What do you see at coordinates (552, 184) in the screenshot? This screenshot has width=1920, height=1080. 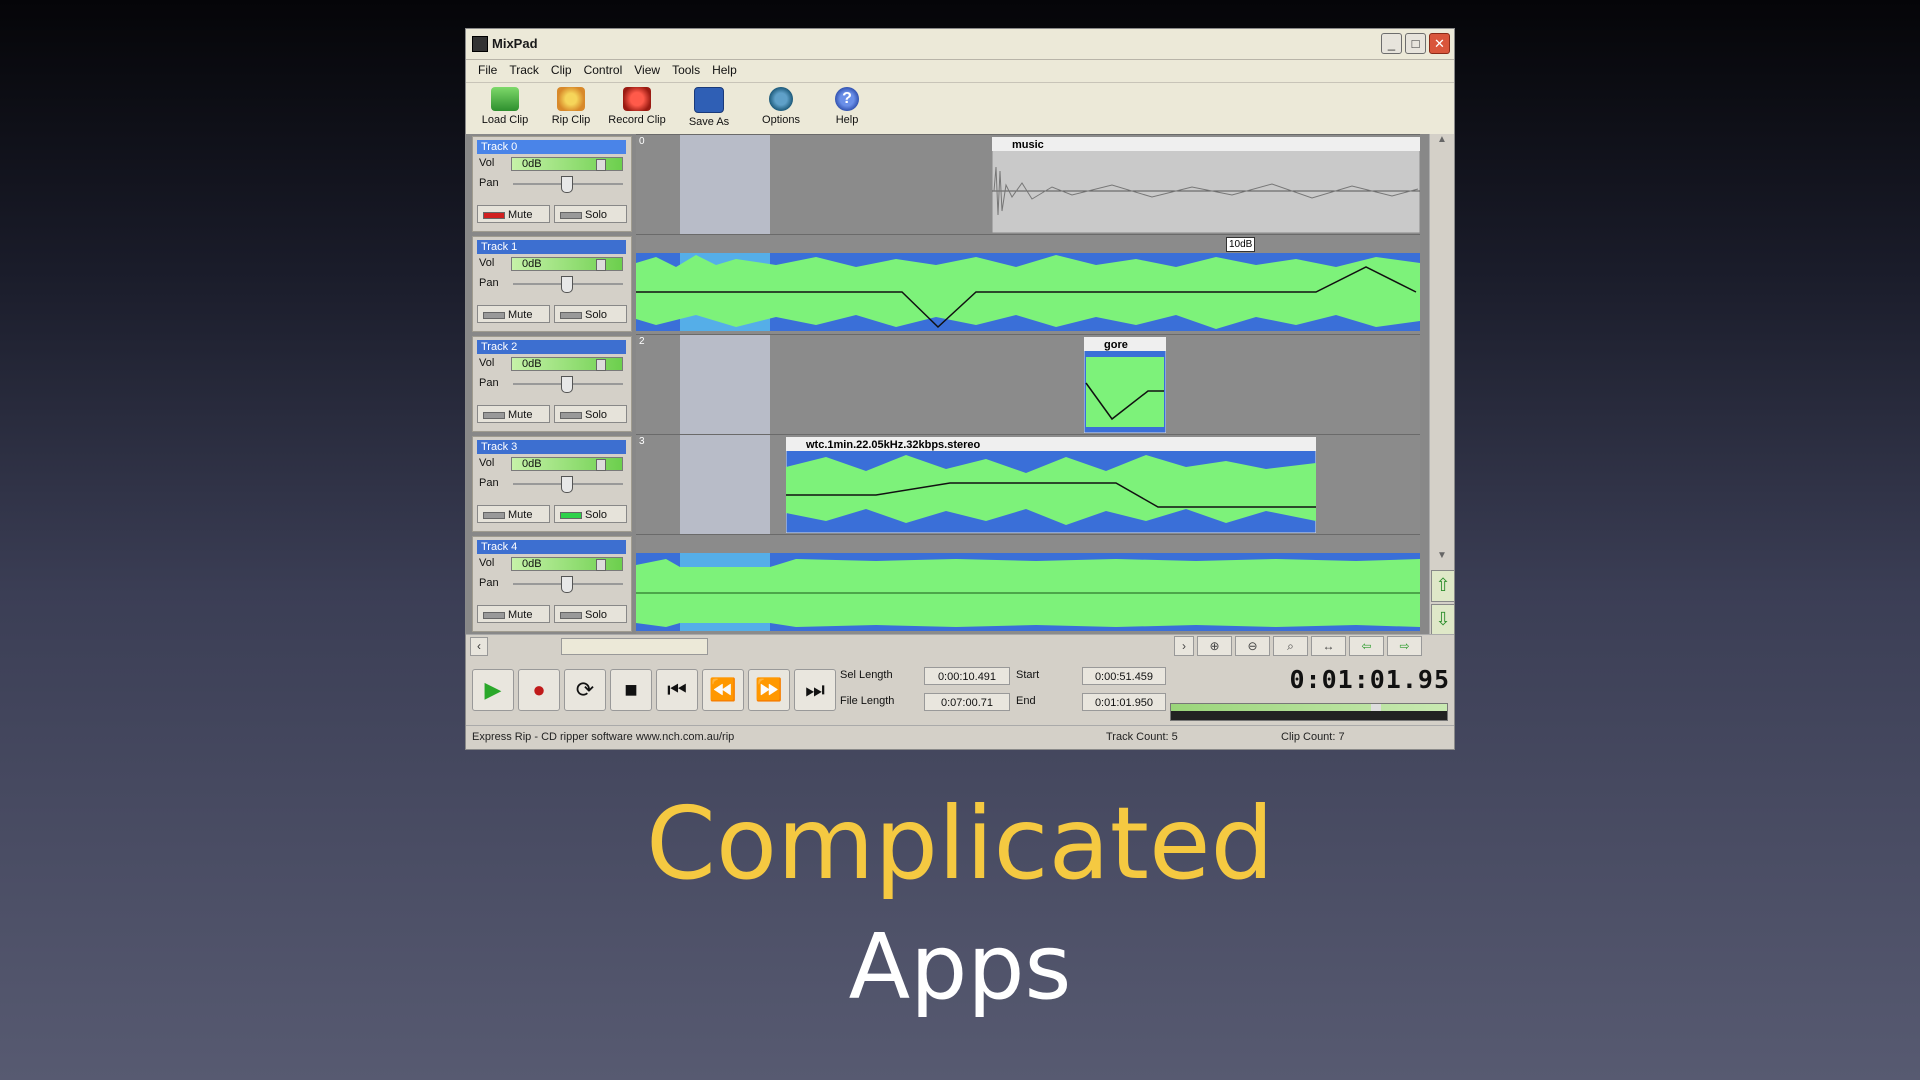 I see `track-controls: Track 0 Vol 0dB Pan Mute Solo` at bounding box center [552, 184].